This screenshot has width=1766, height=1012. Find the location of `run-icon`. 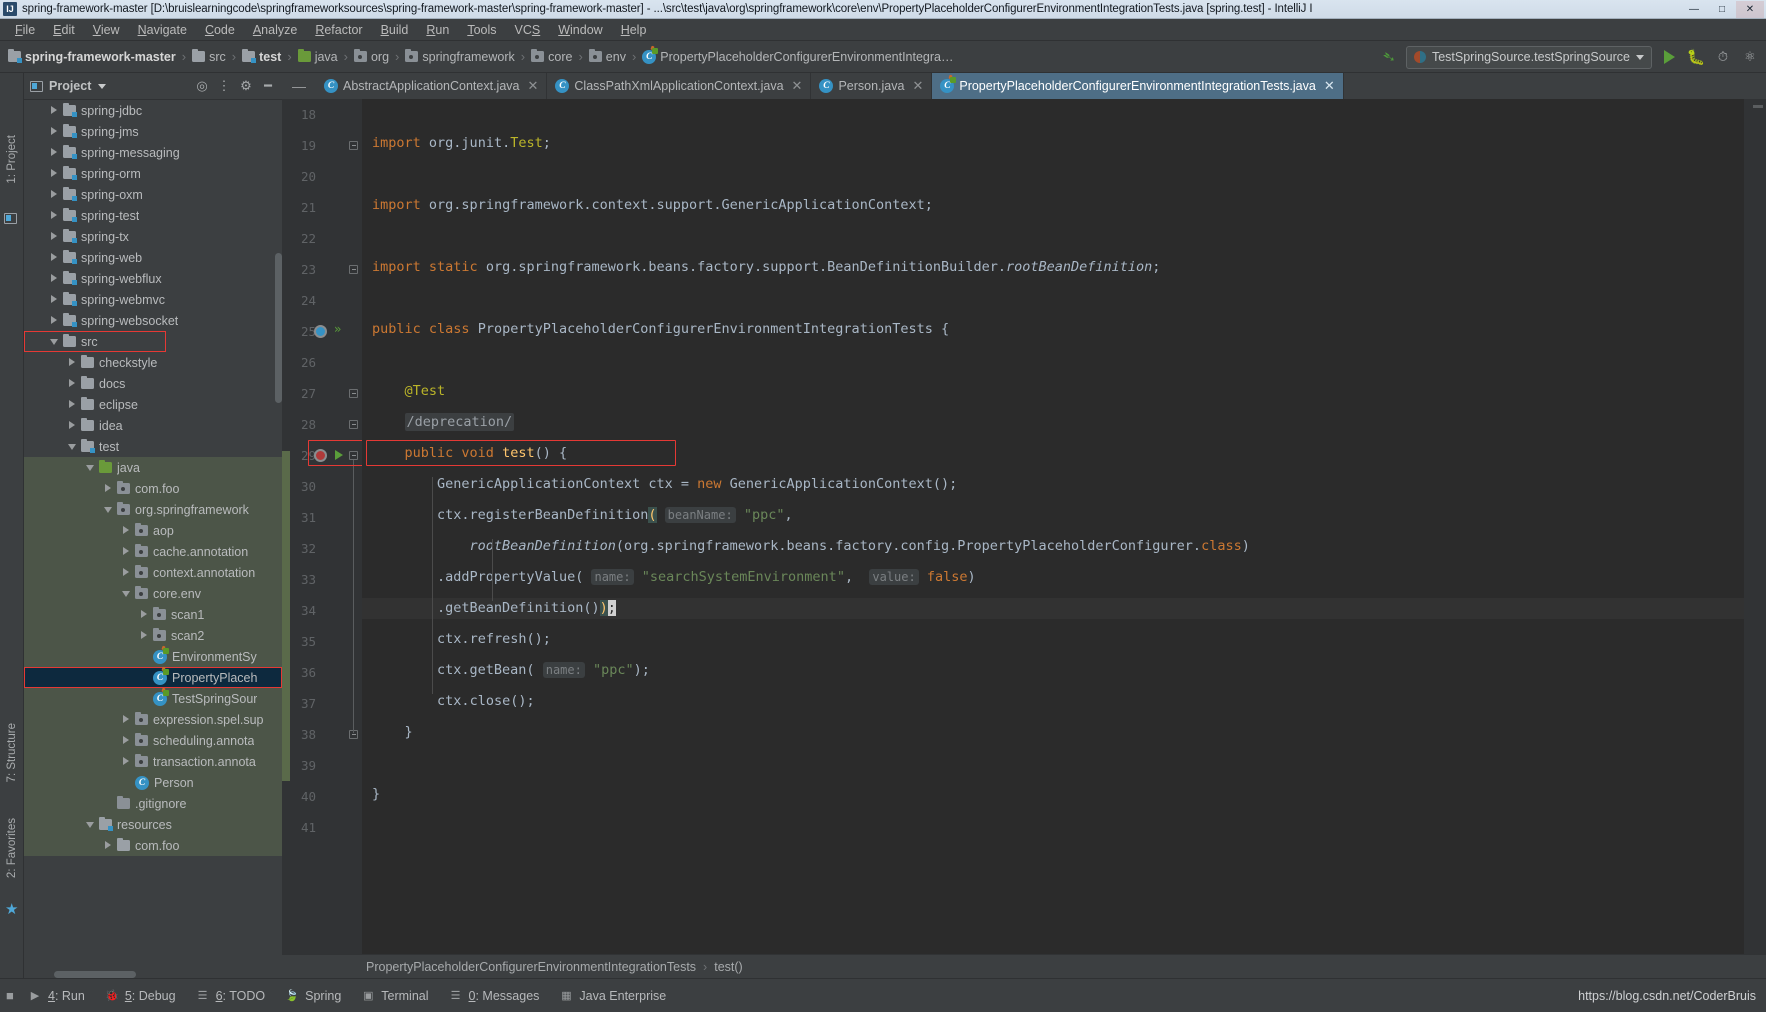

run-icon is located at coordinates (1669, 57).